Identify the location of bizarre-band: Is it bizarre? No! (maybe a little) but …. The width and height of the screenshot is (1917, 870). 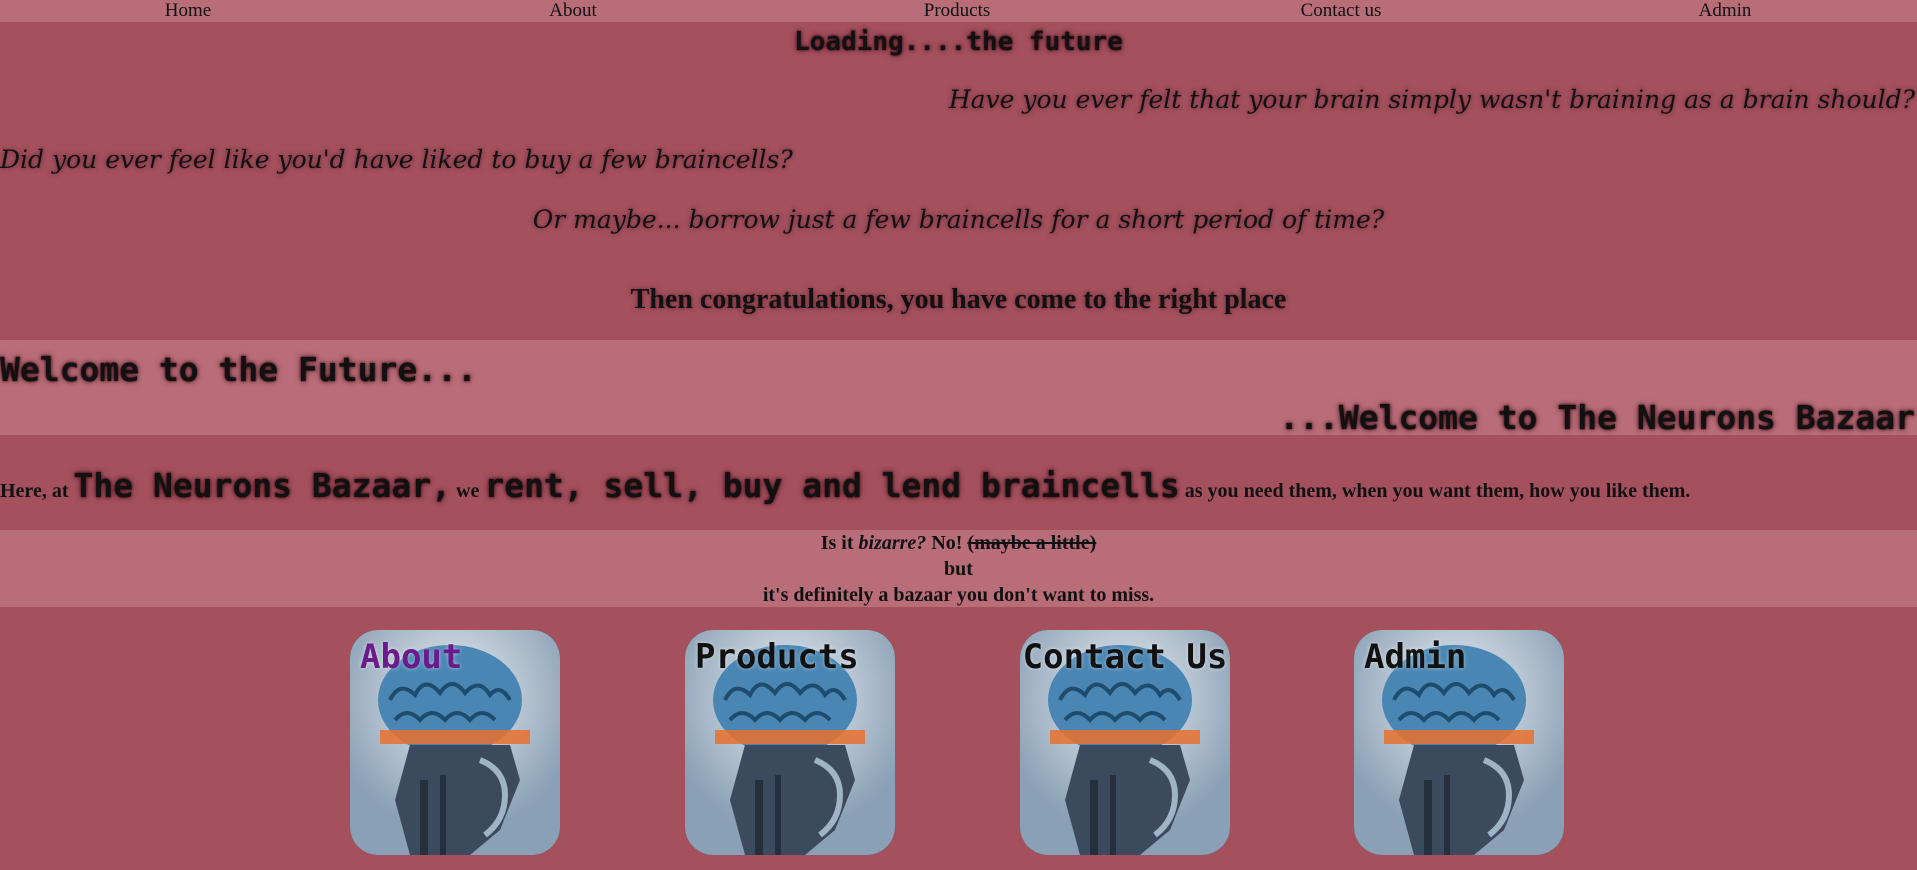
(958, 568).